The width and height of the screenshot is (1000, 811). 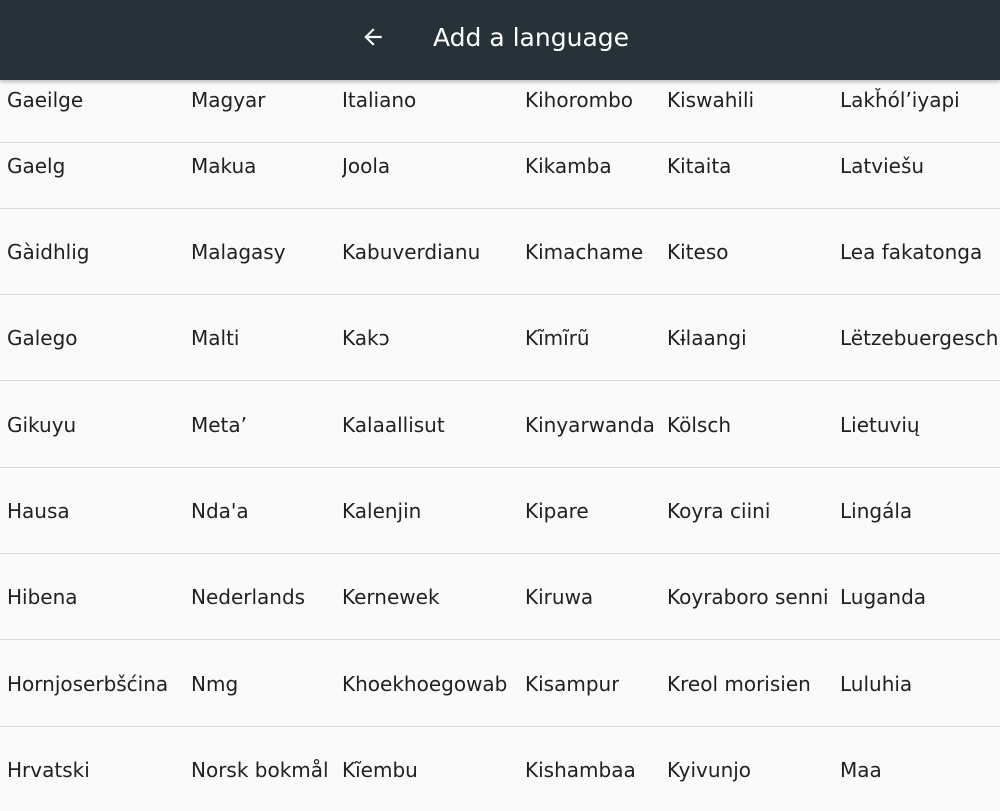 What do you see at coordinates (584, 252) in the screenshot?
I see `language-item: Kimachame` at bounding box center [584, 252].